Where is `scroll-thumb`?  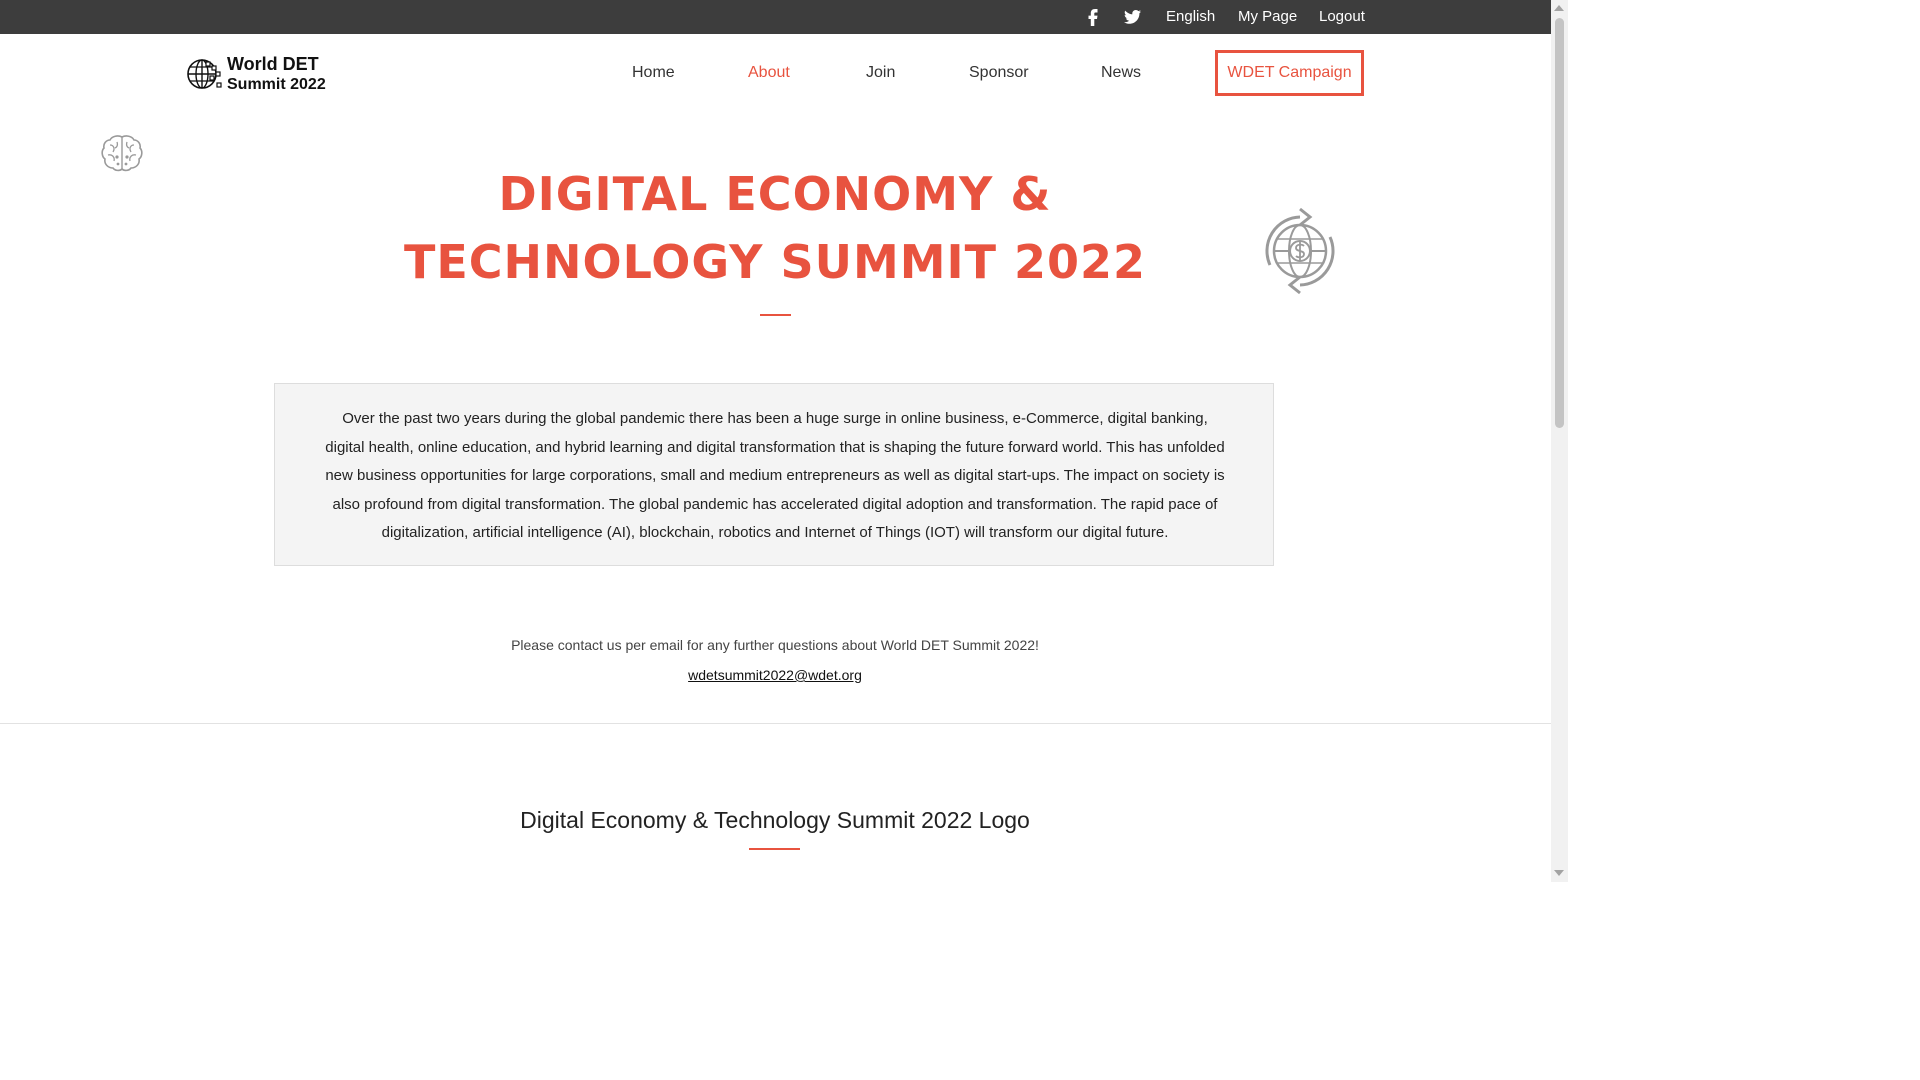
scroll-thumb is located at coordinates (1559, 223).